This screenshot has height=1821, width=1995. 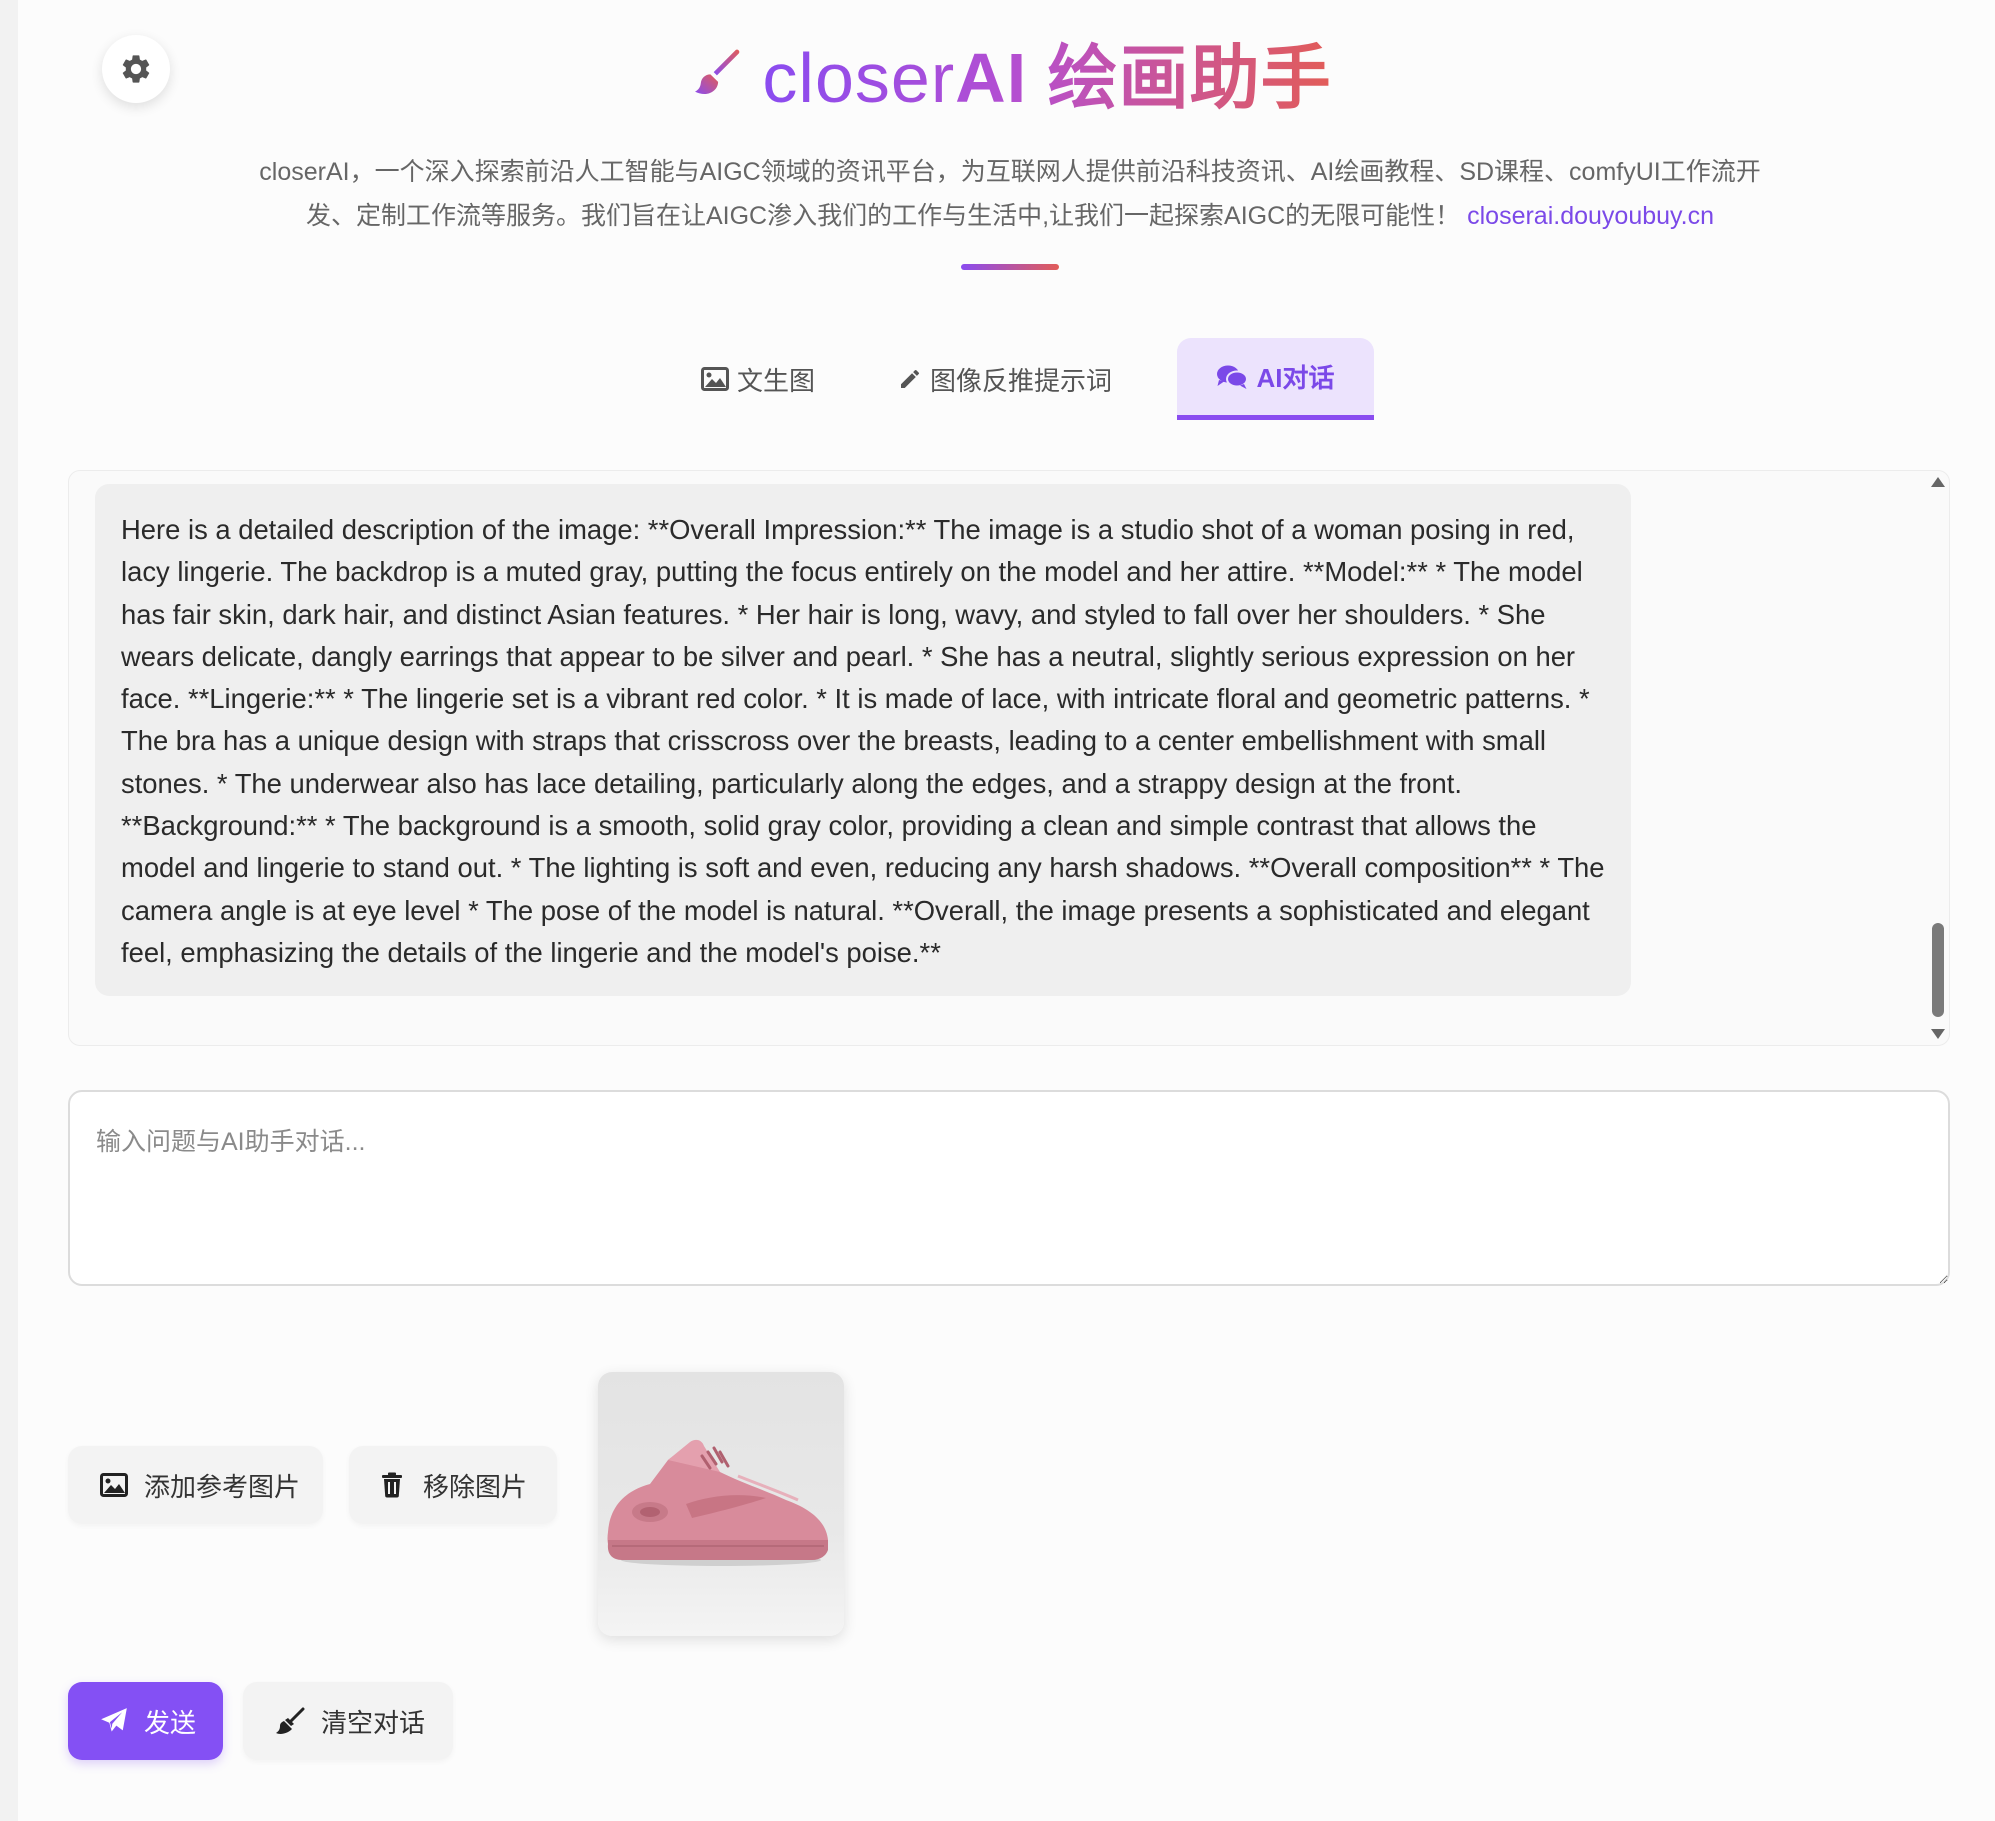 I want to click on remove-image-label: 移除图片, so click(x=475, y=1486).